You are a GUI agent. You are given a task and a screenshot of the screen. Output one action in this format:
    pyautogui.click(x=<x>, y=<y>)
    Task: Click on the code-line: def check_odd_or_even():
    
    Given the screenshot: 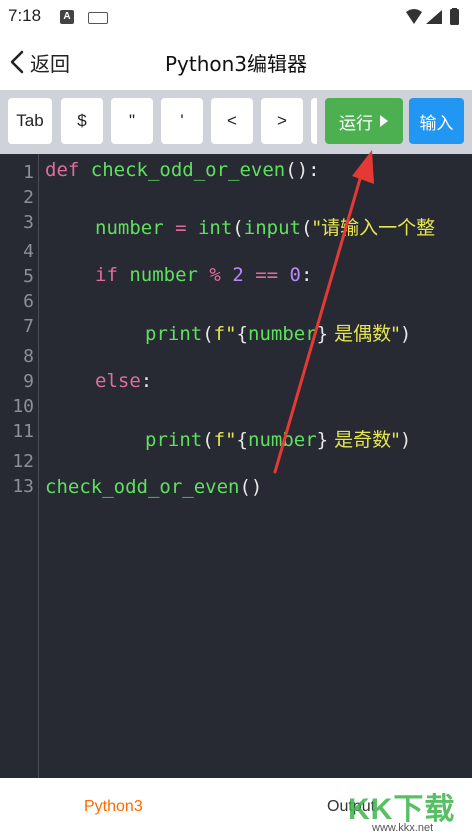 What is the action you would take?
    pyautogui.click(x=182, y=170)
    